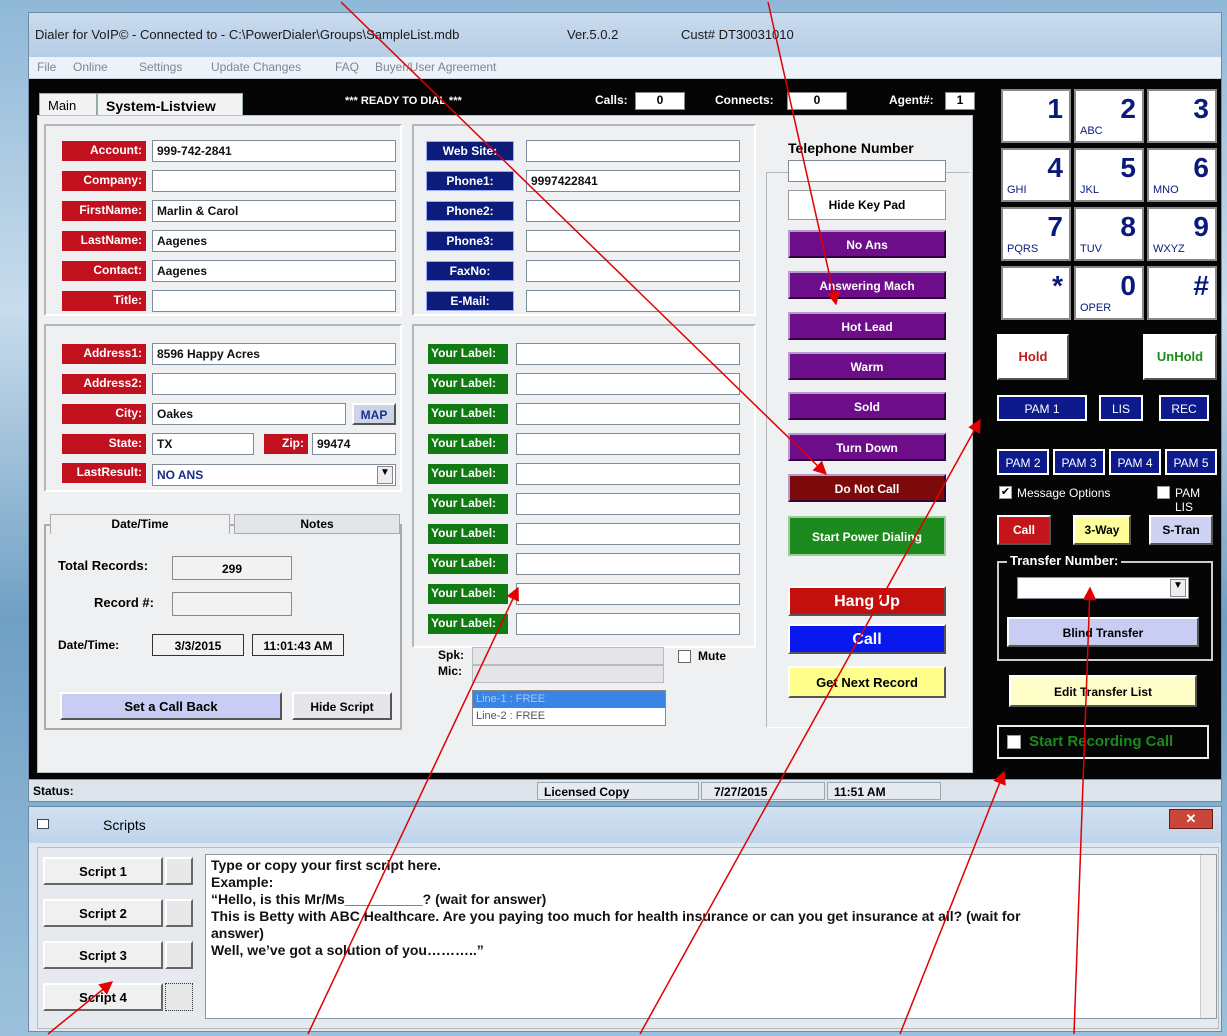 Image resolution: width=1227 pixels, height=1036 pixels. I want to click on unhold-button: UnHold, so click(1180, 357).